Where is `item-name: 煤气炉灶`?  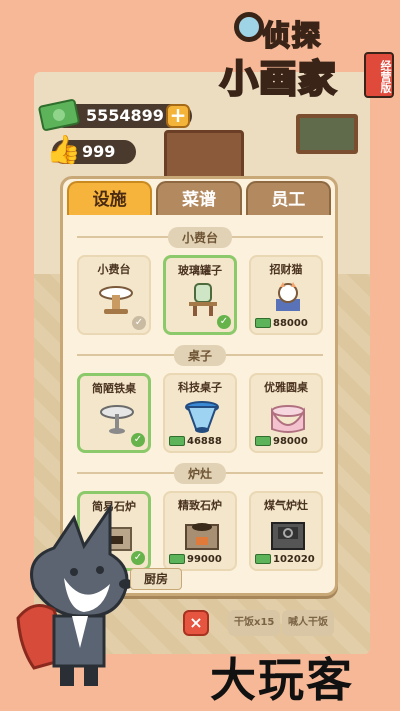
item-name: 煤气炉灶 is located at coordinates (286, 505).